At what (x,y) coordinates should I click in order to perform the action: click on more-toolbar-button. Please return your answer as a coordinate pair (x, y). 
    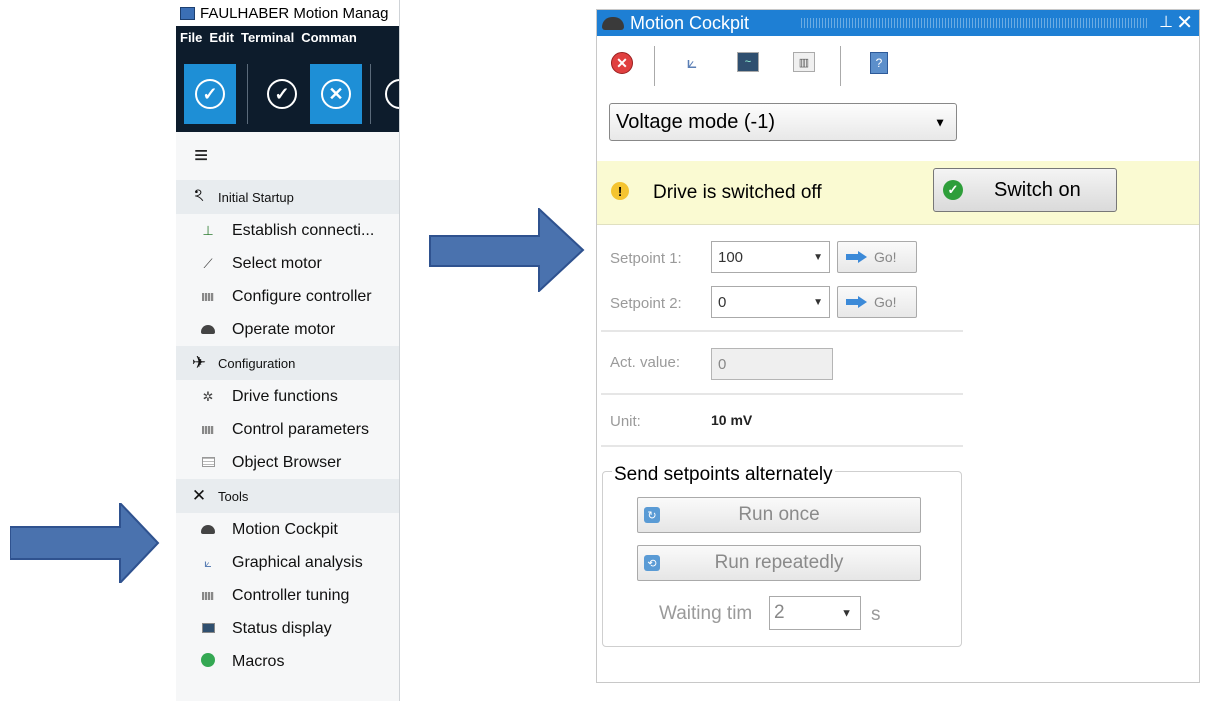
    Looking at the image, I should click on (386, 94).